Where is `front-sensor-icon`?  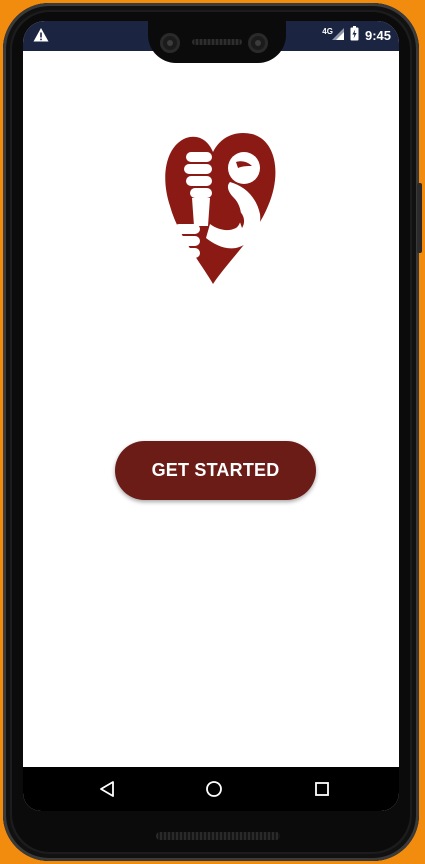 front-sensor-icon is located at coordinates (258, 43).